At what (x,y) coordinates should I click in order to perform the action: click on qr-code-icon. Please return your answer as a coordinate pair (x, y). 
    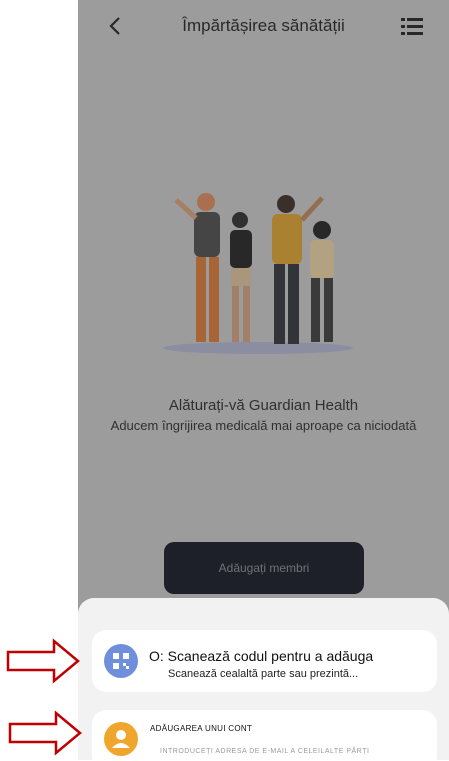
    Looking at the image, I should click on (121, 661).